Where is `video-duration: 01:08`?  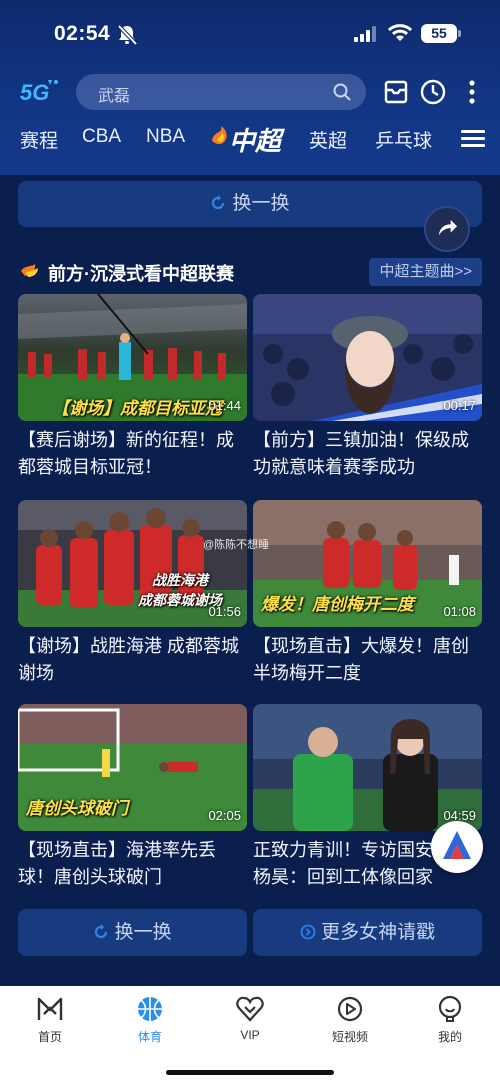 video-duration: 01:08 is located at coordinates (459, 611).